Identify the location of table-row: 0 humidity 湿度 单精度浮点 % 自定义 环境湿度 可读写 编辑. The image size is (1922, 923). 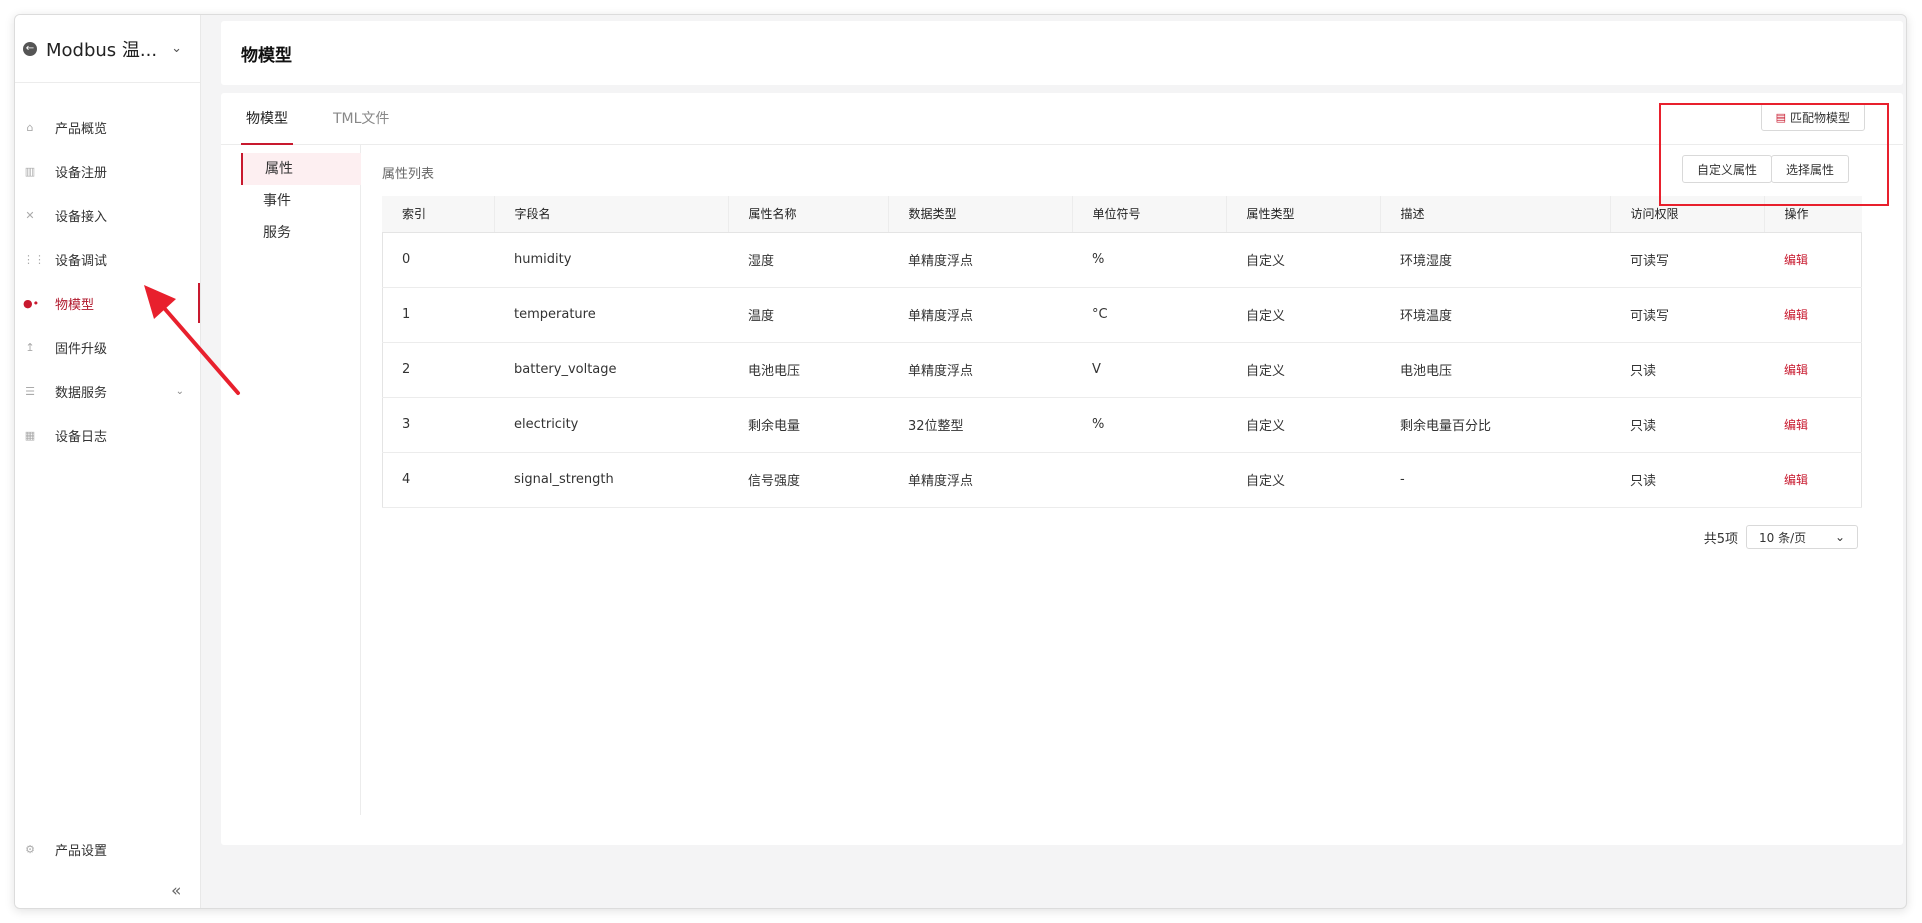
(1122, 260).